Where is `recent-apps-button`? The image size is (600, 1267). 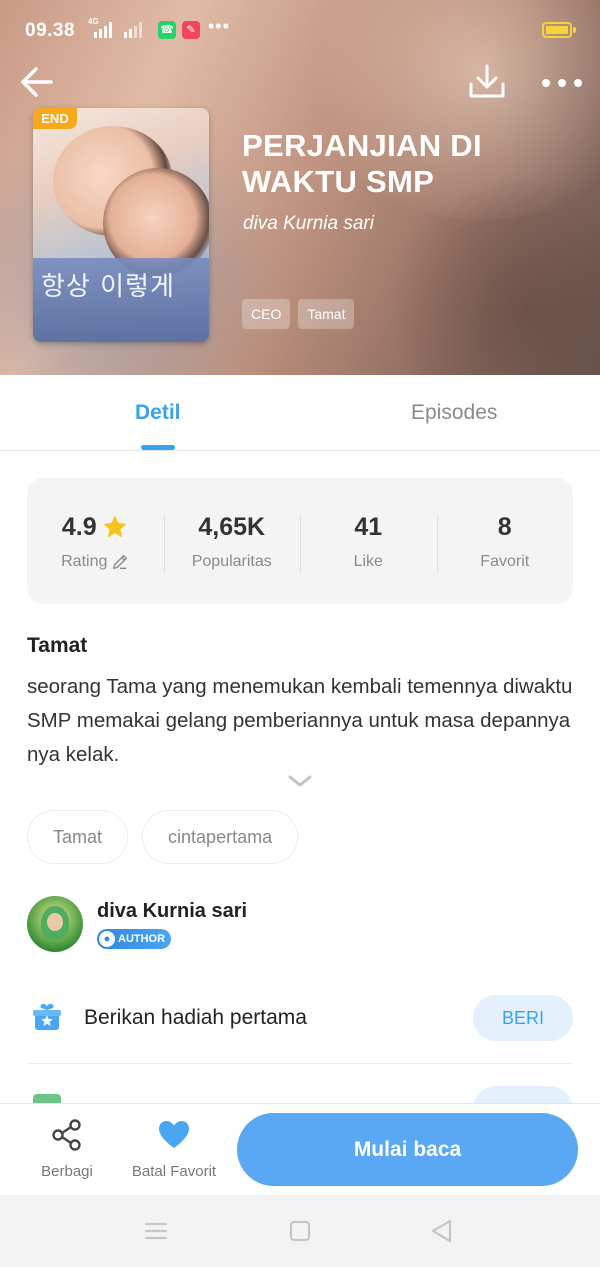
recent-apps-button is located at coordinates (156, 1231).